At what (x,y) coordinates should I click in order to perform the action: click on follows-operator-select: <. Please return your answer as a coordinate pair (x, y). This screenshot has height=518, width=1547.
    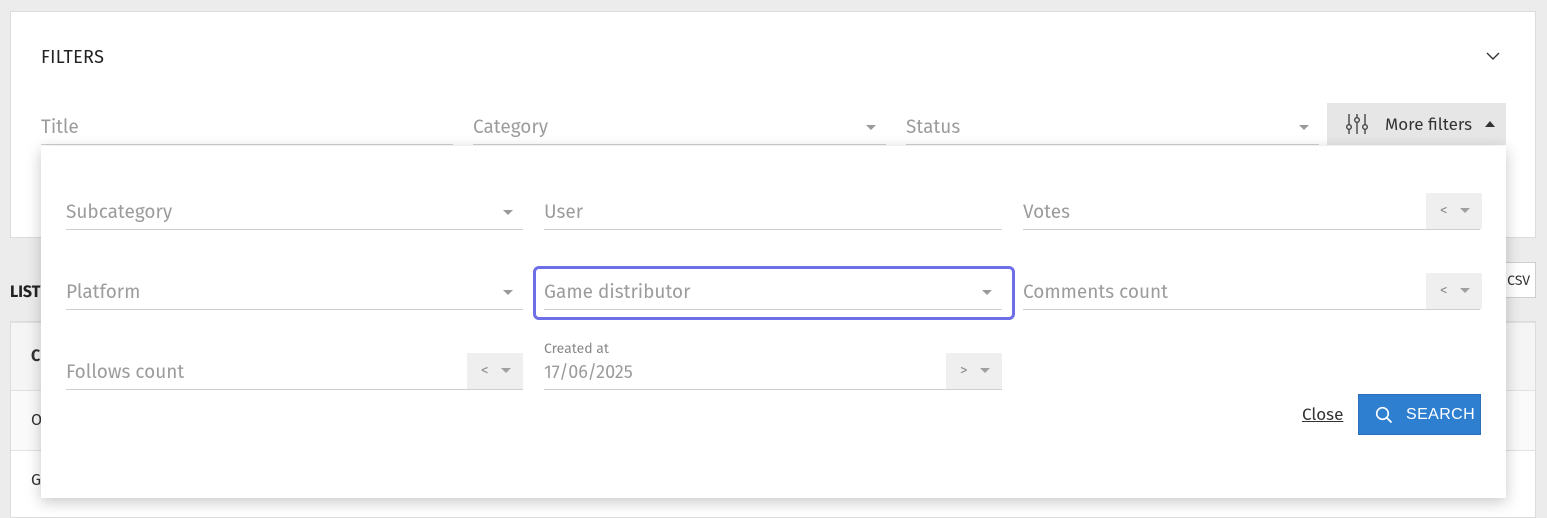
    Looking at the image, I should click on (495, 371).